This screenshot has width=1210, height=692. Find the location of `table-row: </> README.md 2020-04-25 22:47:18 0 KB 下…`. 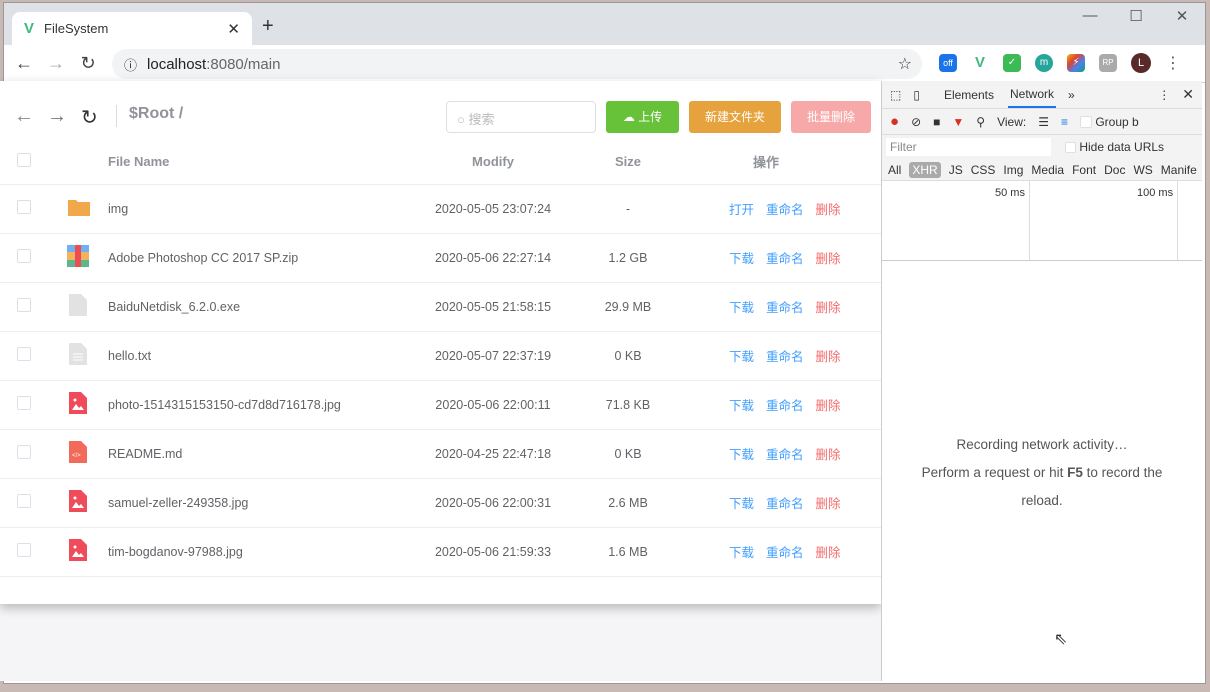

table-row: </> README.md 2020-04-25 22:47:18 0 KB 下… is located at coordinates (440, 454).